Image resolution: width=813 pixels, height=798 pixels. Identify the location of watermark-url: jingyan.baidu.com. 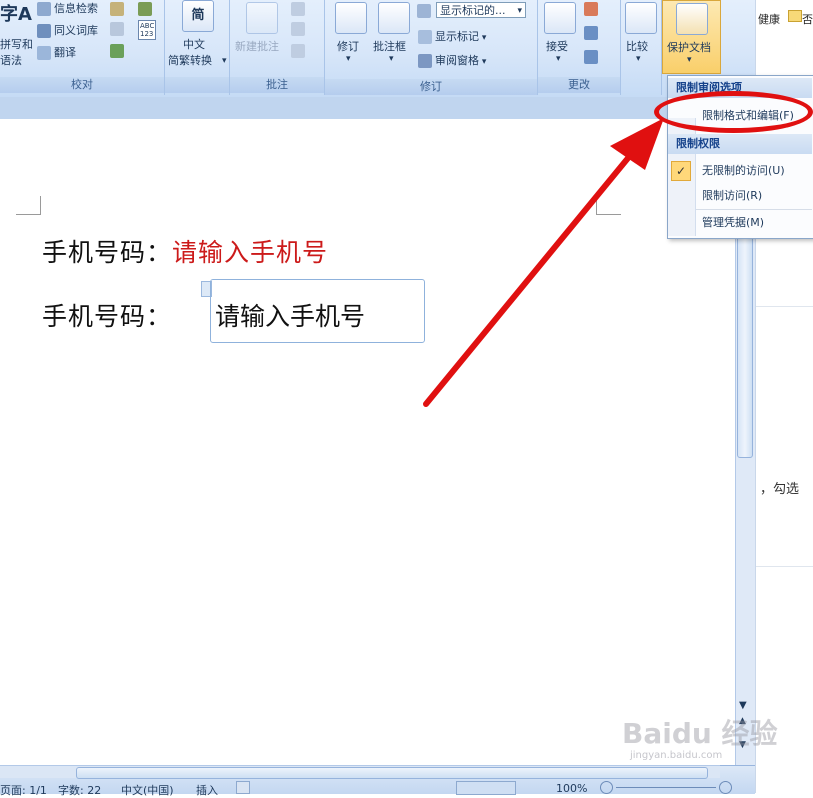
(676, 755).